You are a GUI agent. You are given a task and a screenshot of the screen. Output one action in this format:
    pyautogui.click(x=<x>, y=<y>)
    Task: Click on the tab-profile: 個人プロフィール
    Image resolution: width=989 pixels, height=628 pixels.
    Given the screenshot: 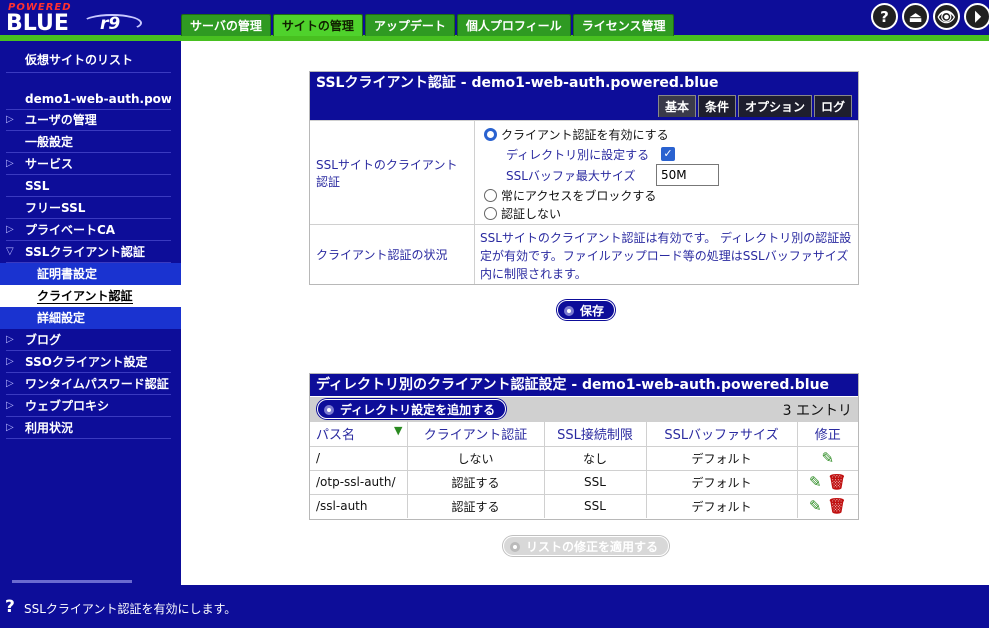 What is the action you would take?
    pyautogui.click(x=513, y=25)
    